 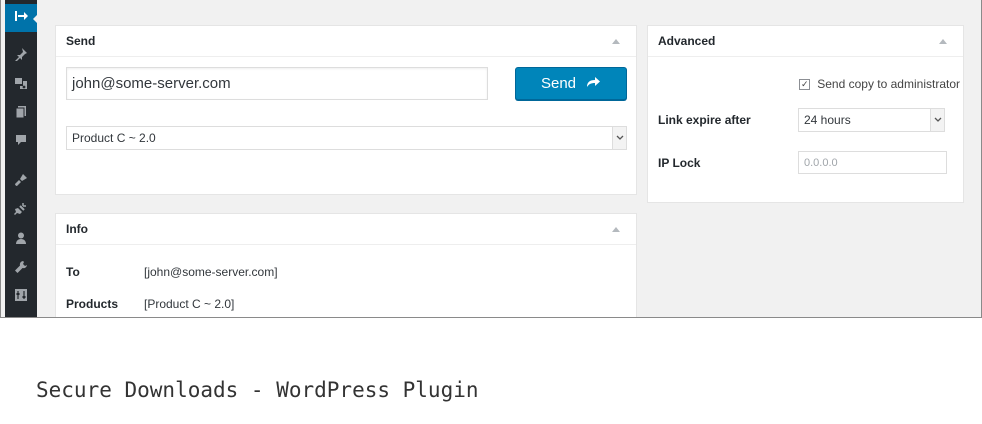 What do you see at coordinates (346, 229) in the screenshot?
I see `info-box-header: Info` at bounding box center [346, 229].